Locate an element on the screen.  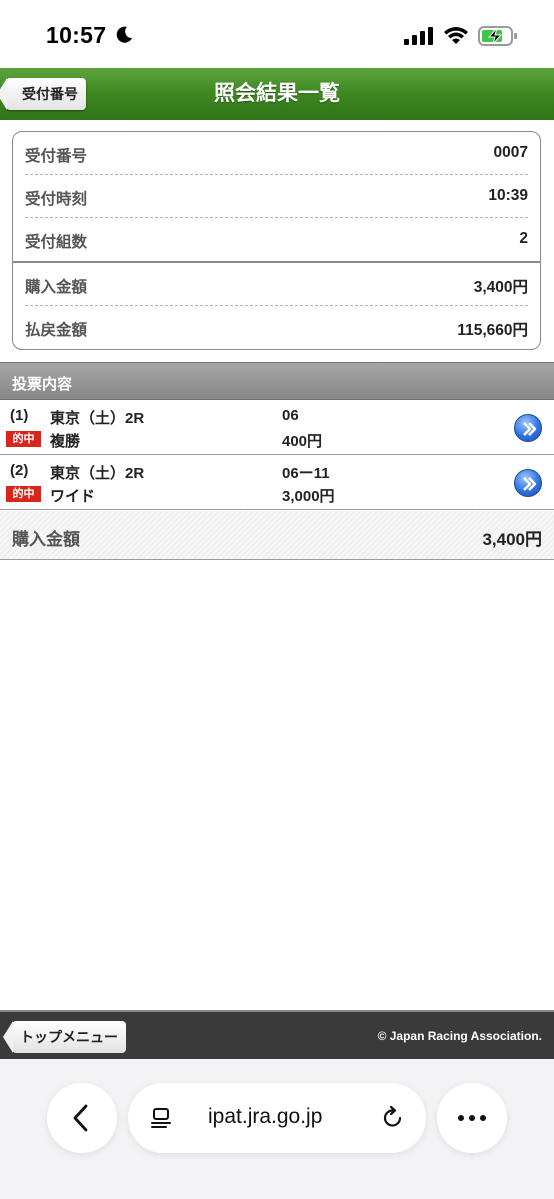
bet-row: (2) 東京（土）2R 06ー11 的中 ワイド 3,000円 is located at coordinates (277, 483).